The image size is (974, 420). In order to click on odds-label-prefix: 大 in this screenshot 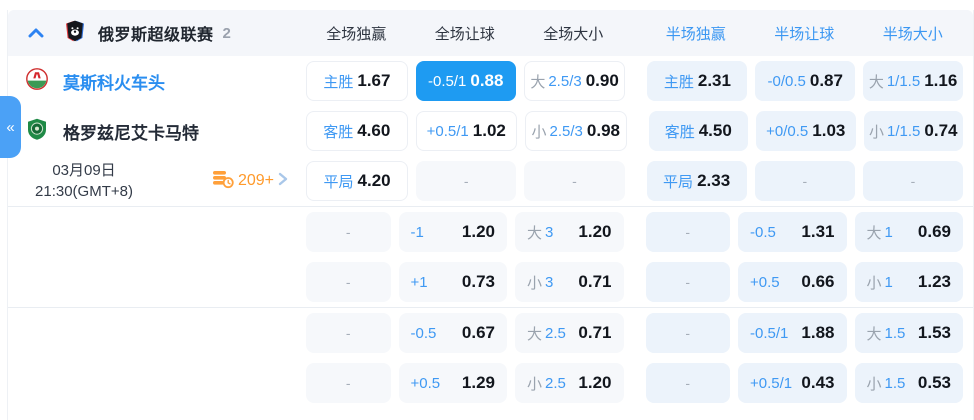, I will do `click(535, 233)`.